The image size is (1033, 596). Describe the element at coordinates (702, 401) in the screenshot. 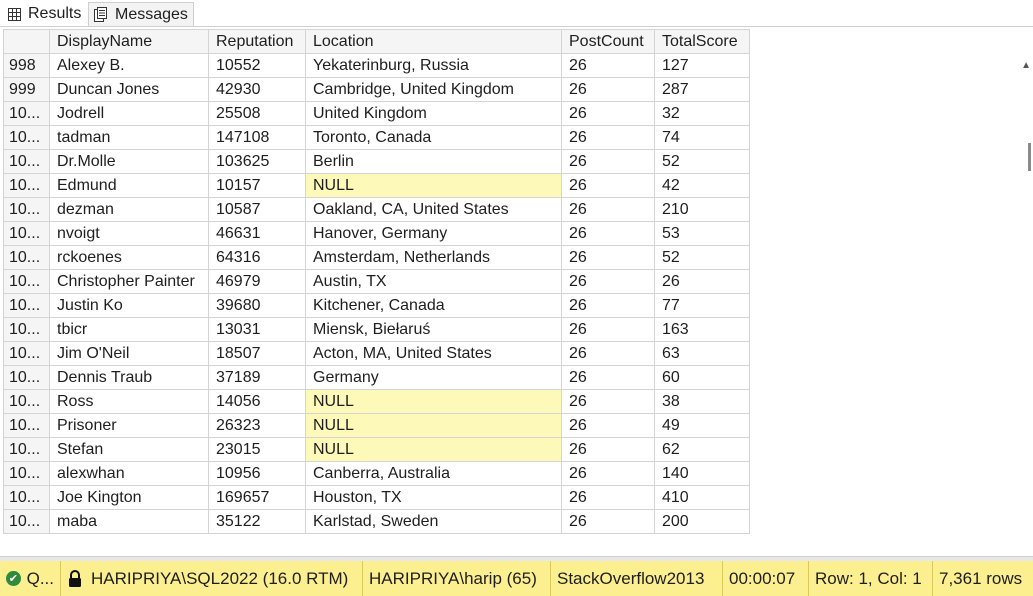

I see `cell-totalscore: 38` at that location.